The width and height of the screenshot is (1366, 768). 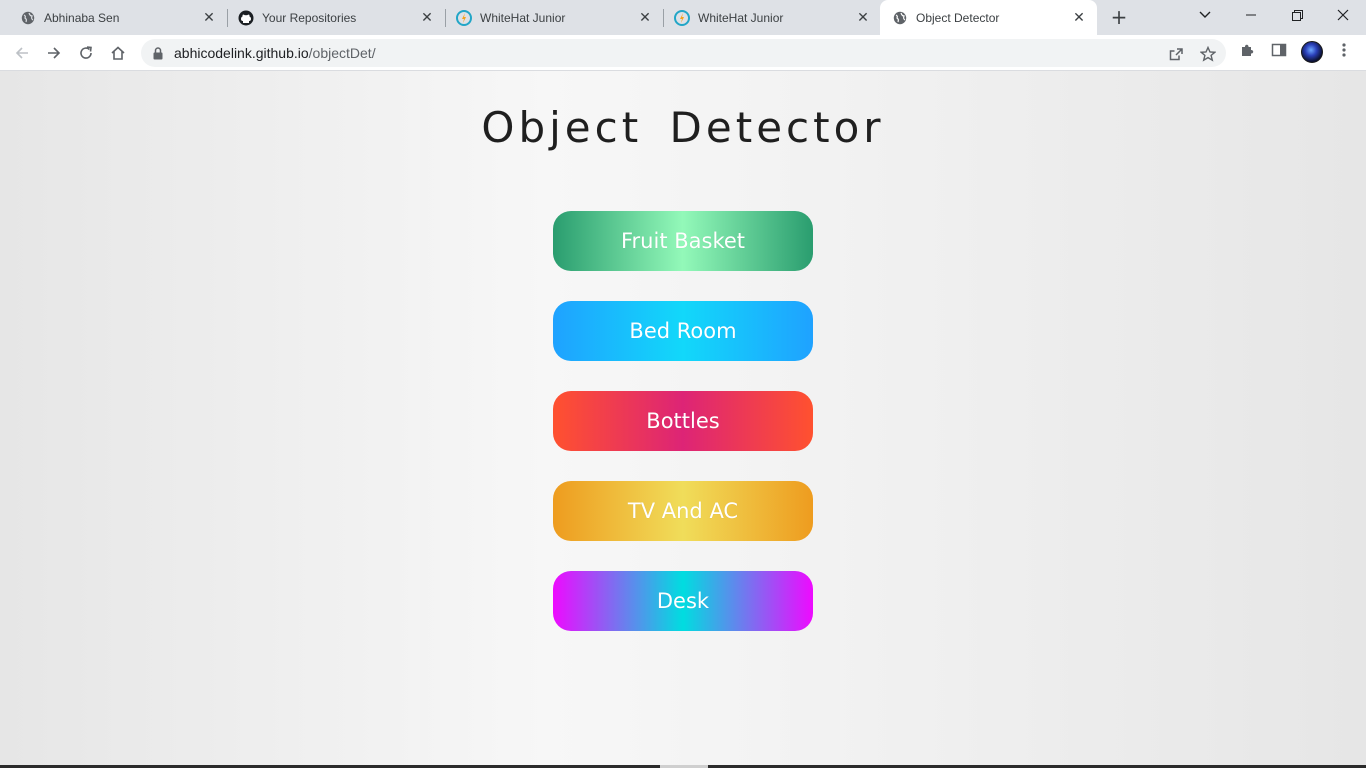 I want to click on tab-your-repositories: Your Repositories ✕, so click(x=331, y=17).